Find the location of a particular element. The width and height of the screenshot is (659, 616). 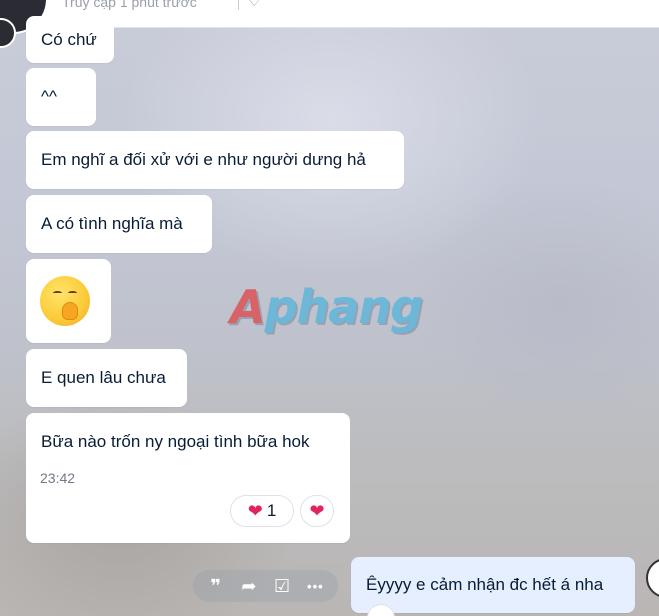

quote-icon: ❞ is located at coordinates (216, 586).